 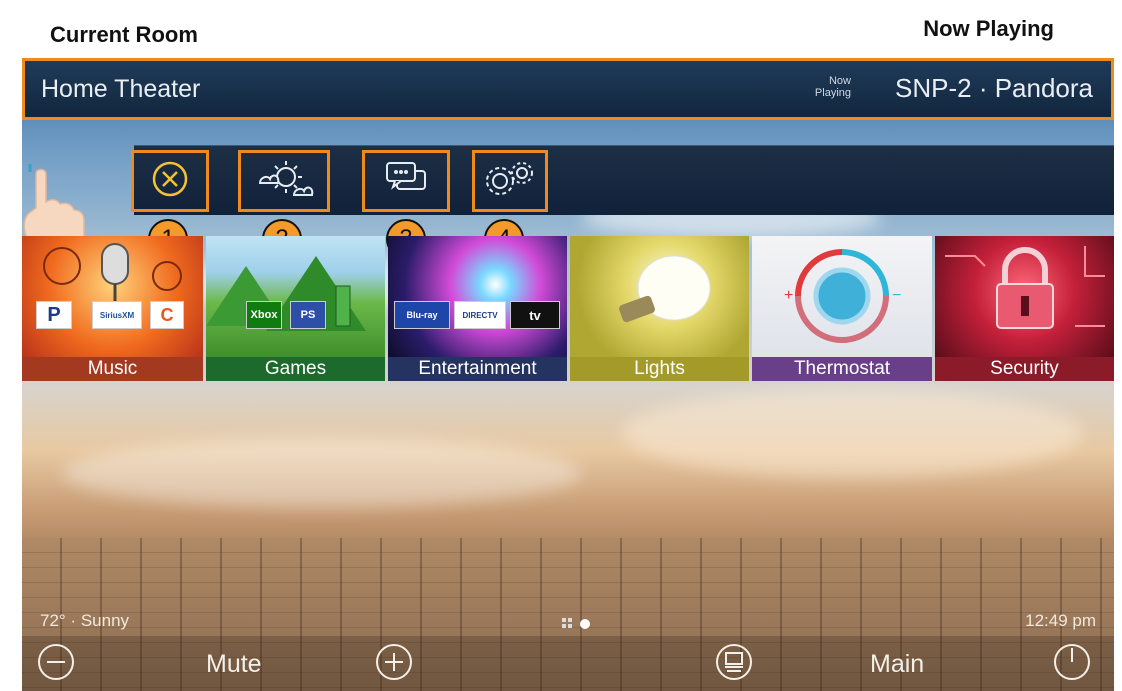 What do you see at coordinates (295, 296) in the screenshot?
I see `games-art: Xbox PS` at bounding box center [295, 296].